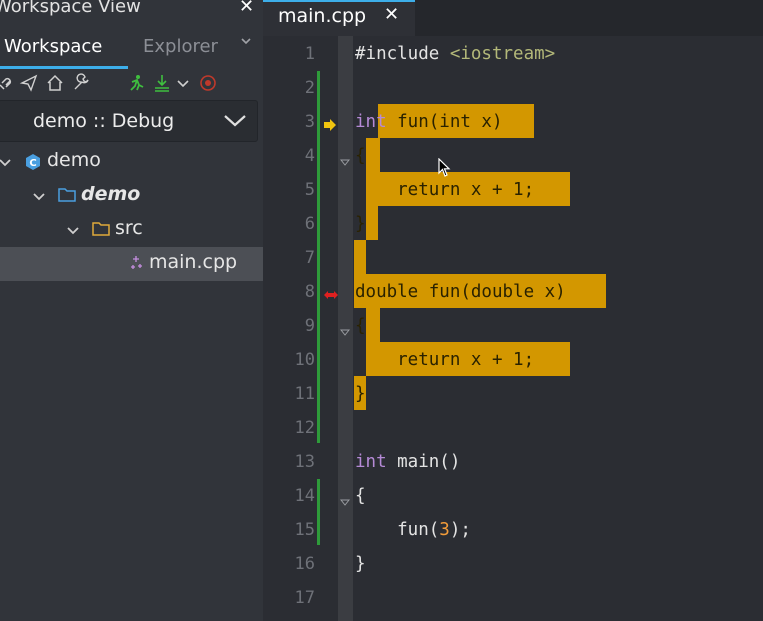 The image size is (763, 621). I want to click on code-line: int fun(int x), so click(429, 122).